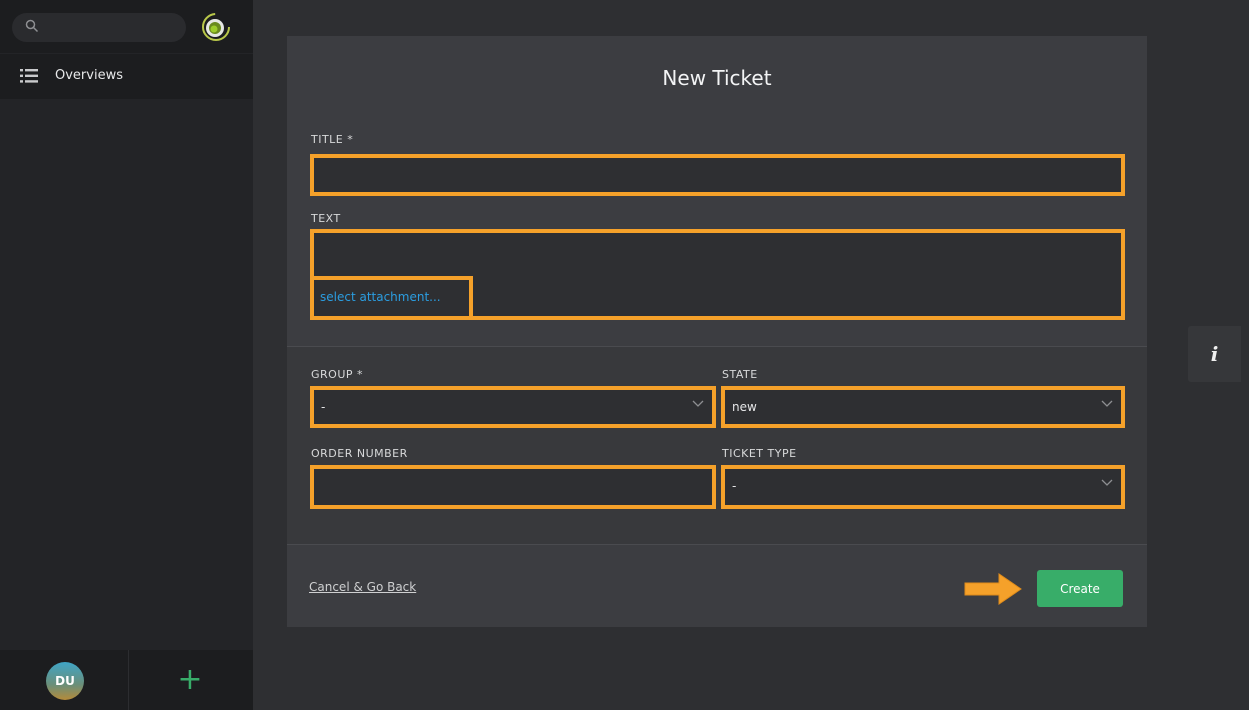  What do you see at coordinates (513, 407) in the screenshot?
I see `group-select: -` at bounding box center [513, 407].